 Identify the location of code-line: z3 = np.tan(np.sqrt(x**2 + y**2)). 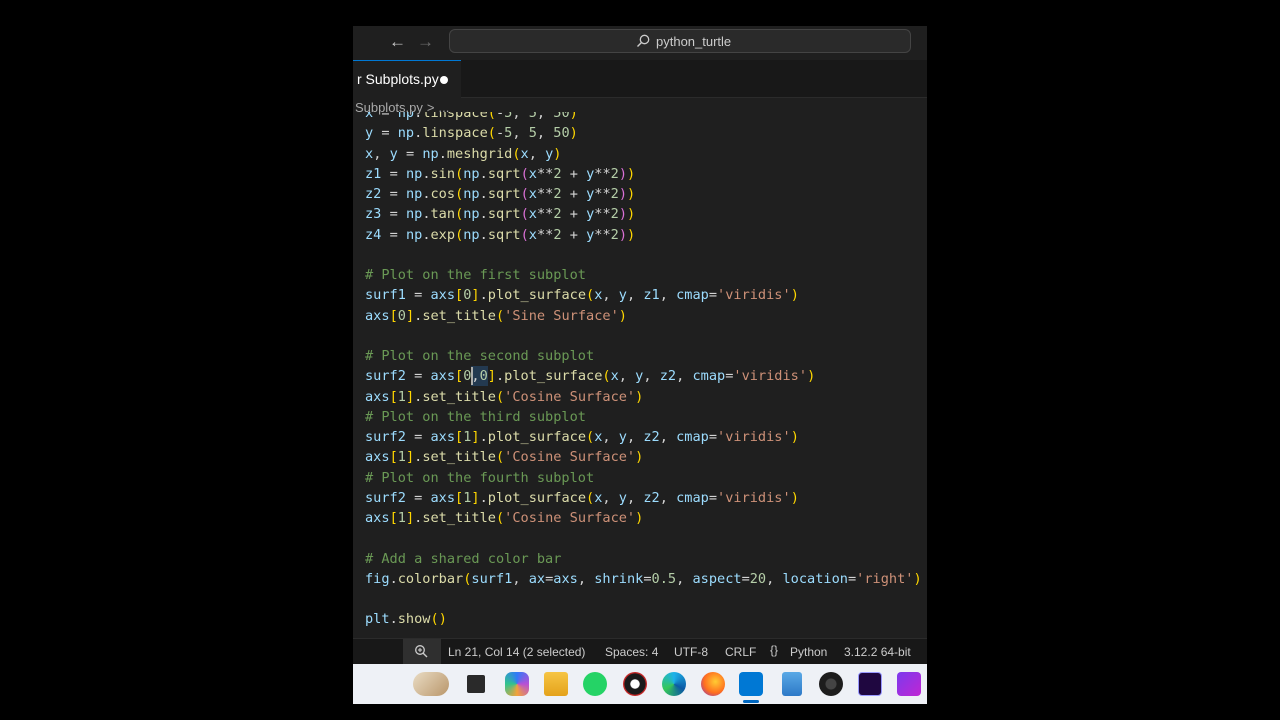
(500, 214).